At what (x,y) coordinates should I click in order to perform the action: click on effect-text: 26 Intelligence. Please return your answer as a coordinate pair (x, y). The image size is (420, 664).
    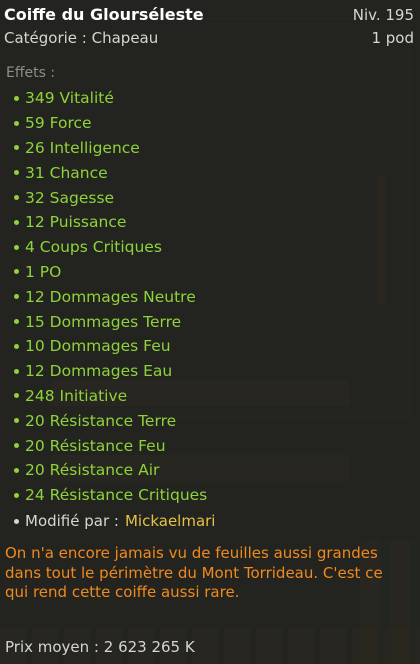
    Looking at the image, I should click on (82, 147).